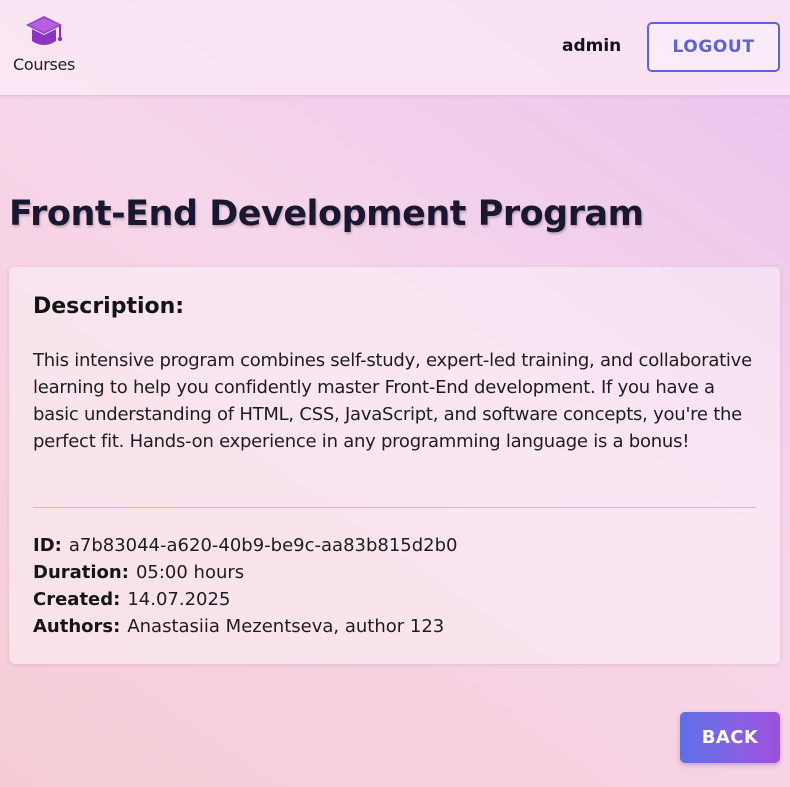  Describe the element at coordinates (109, 306) in the screenshot. I see `description-heading: Description:` at that location.